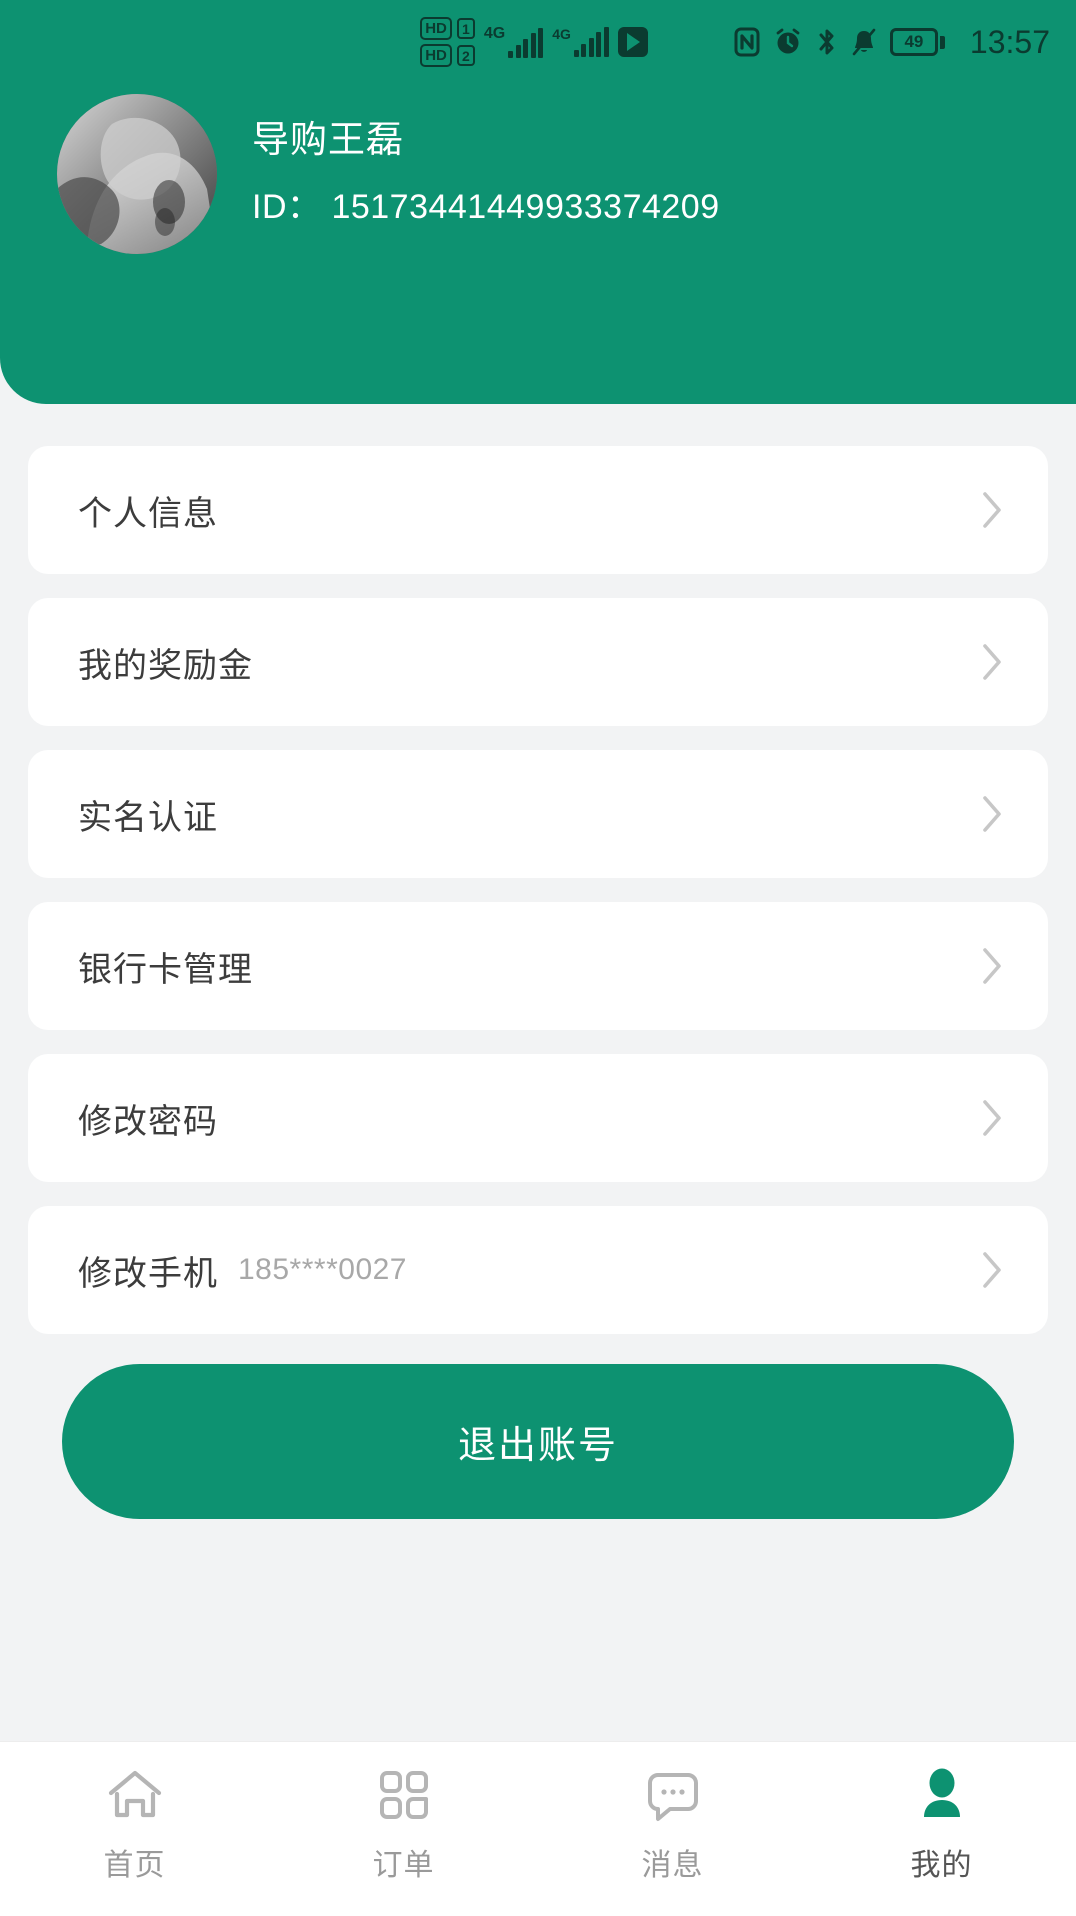 This screenshot has height=1916, width=1076. Describe the element at coordinates (165, 969) in the screenshot. I see `menu-item-label: 银行卡管理` at that location.